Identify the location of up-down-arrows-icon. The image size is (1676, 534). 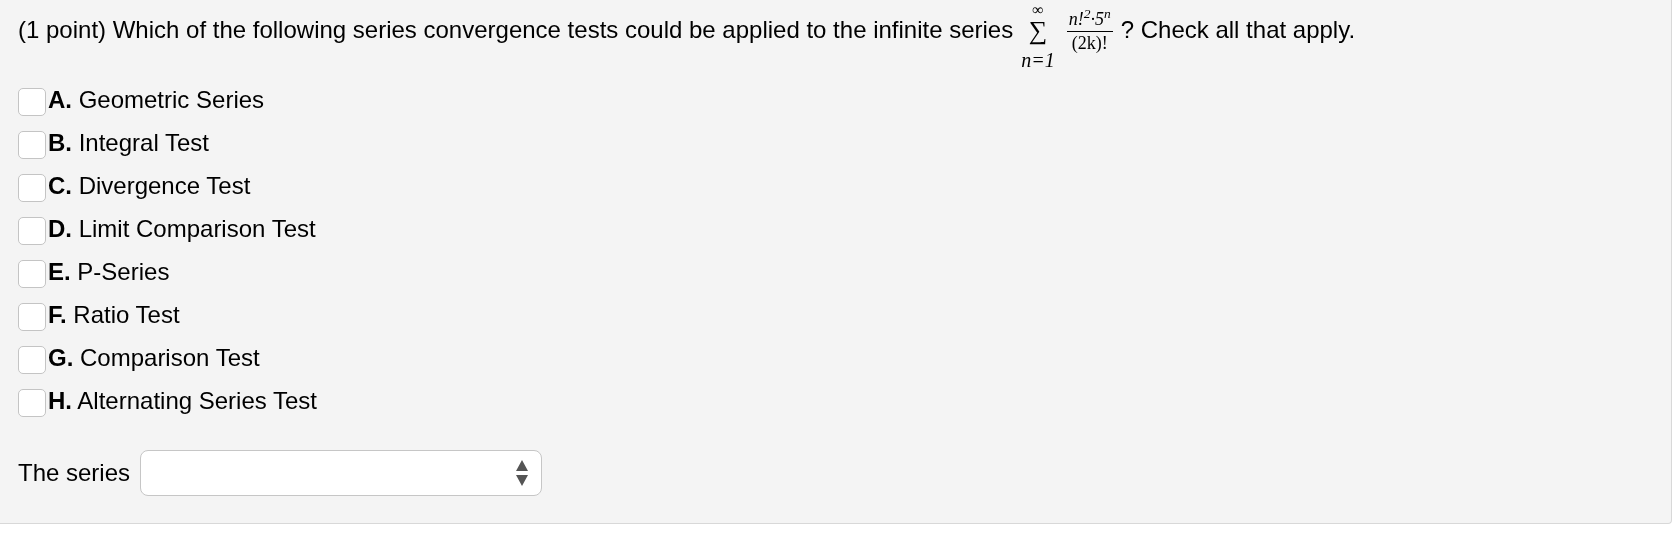
(522, 473).